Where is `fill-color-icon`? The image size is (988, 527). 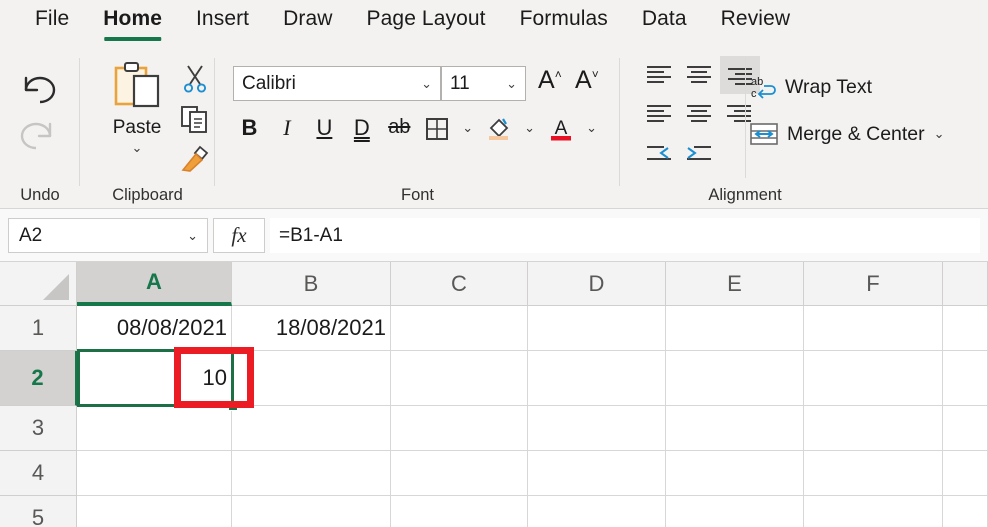
fill-color-icon is located at coordinates (498, 127).